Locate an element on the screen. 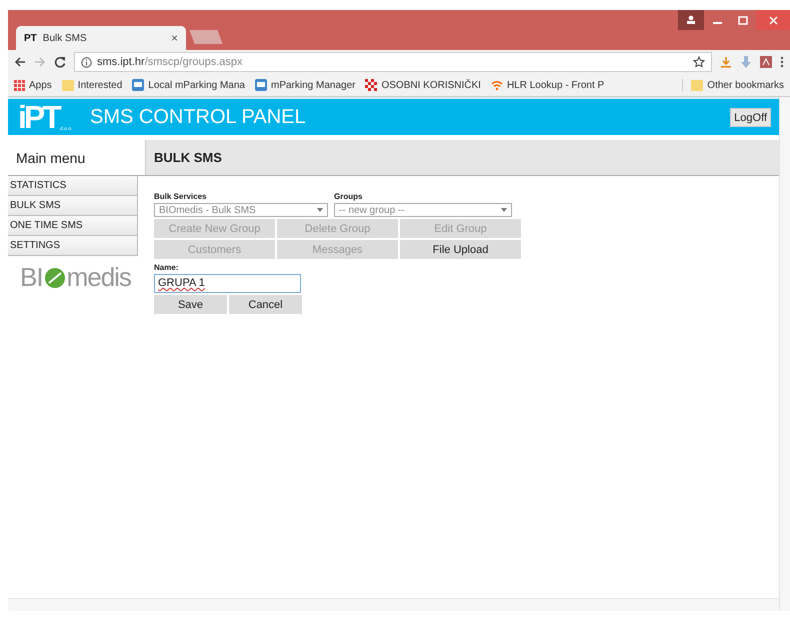 The height and width of the screenshot is (621, 790). services-dropdown: BIOmedis - Bulk SMS is located at coordinates (241, 210).